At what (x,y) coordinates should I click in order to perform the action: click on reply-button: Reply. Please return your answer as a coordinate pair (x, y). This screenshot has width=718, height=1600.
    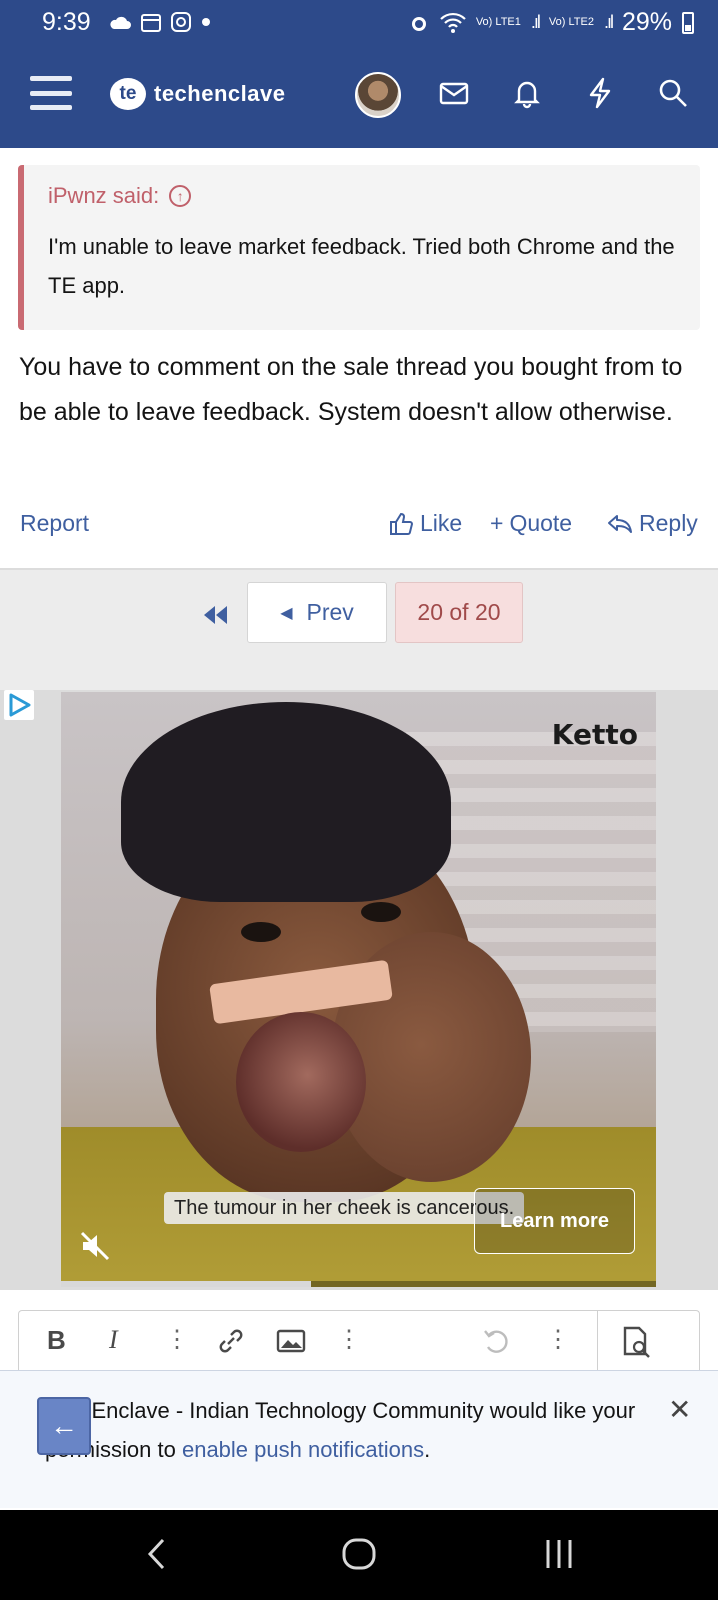
    Looking at the image, I should click on (652, 523).